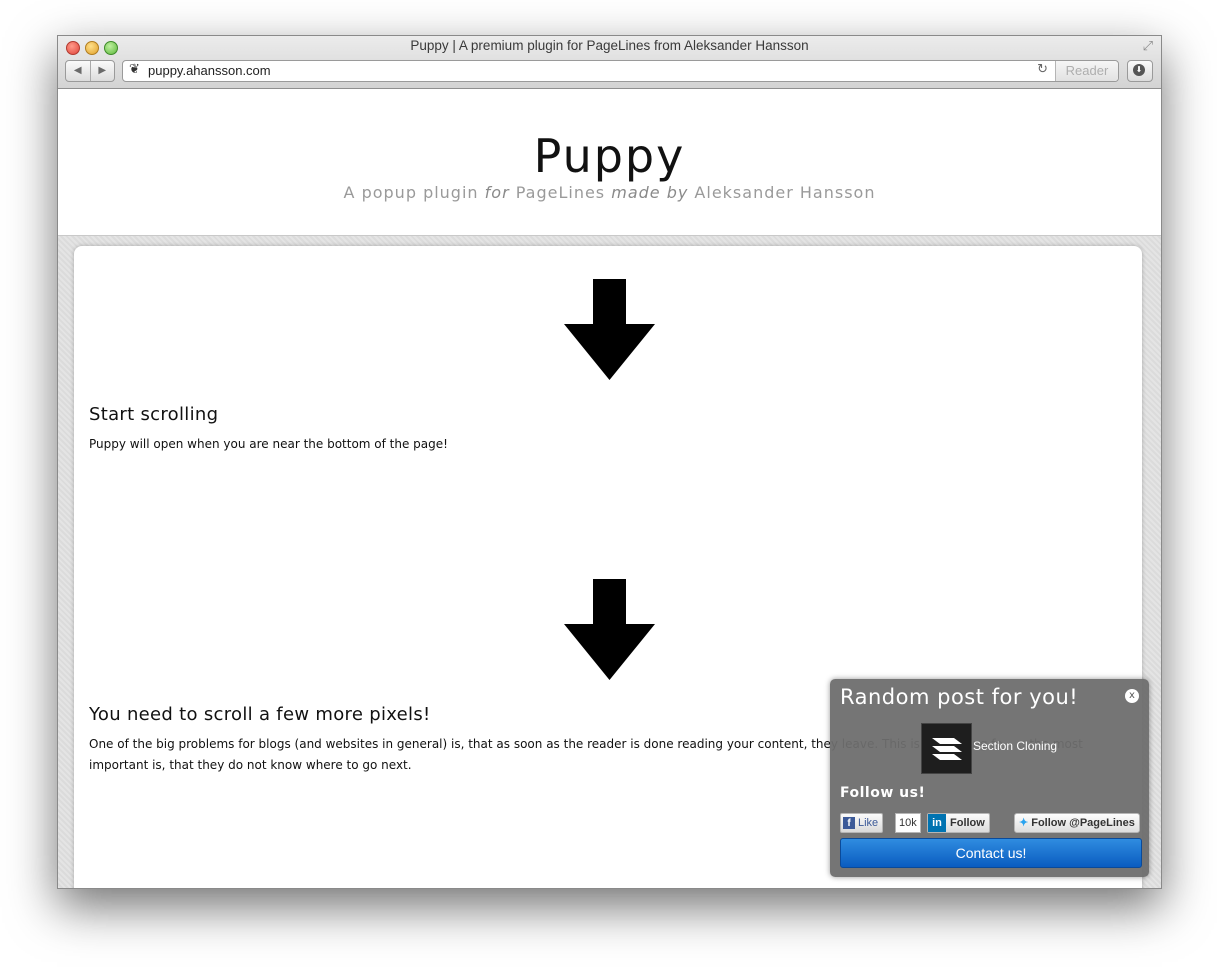 The image size is (1217, 967). I want to click on site-title: Puppy, so click(609, 156).